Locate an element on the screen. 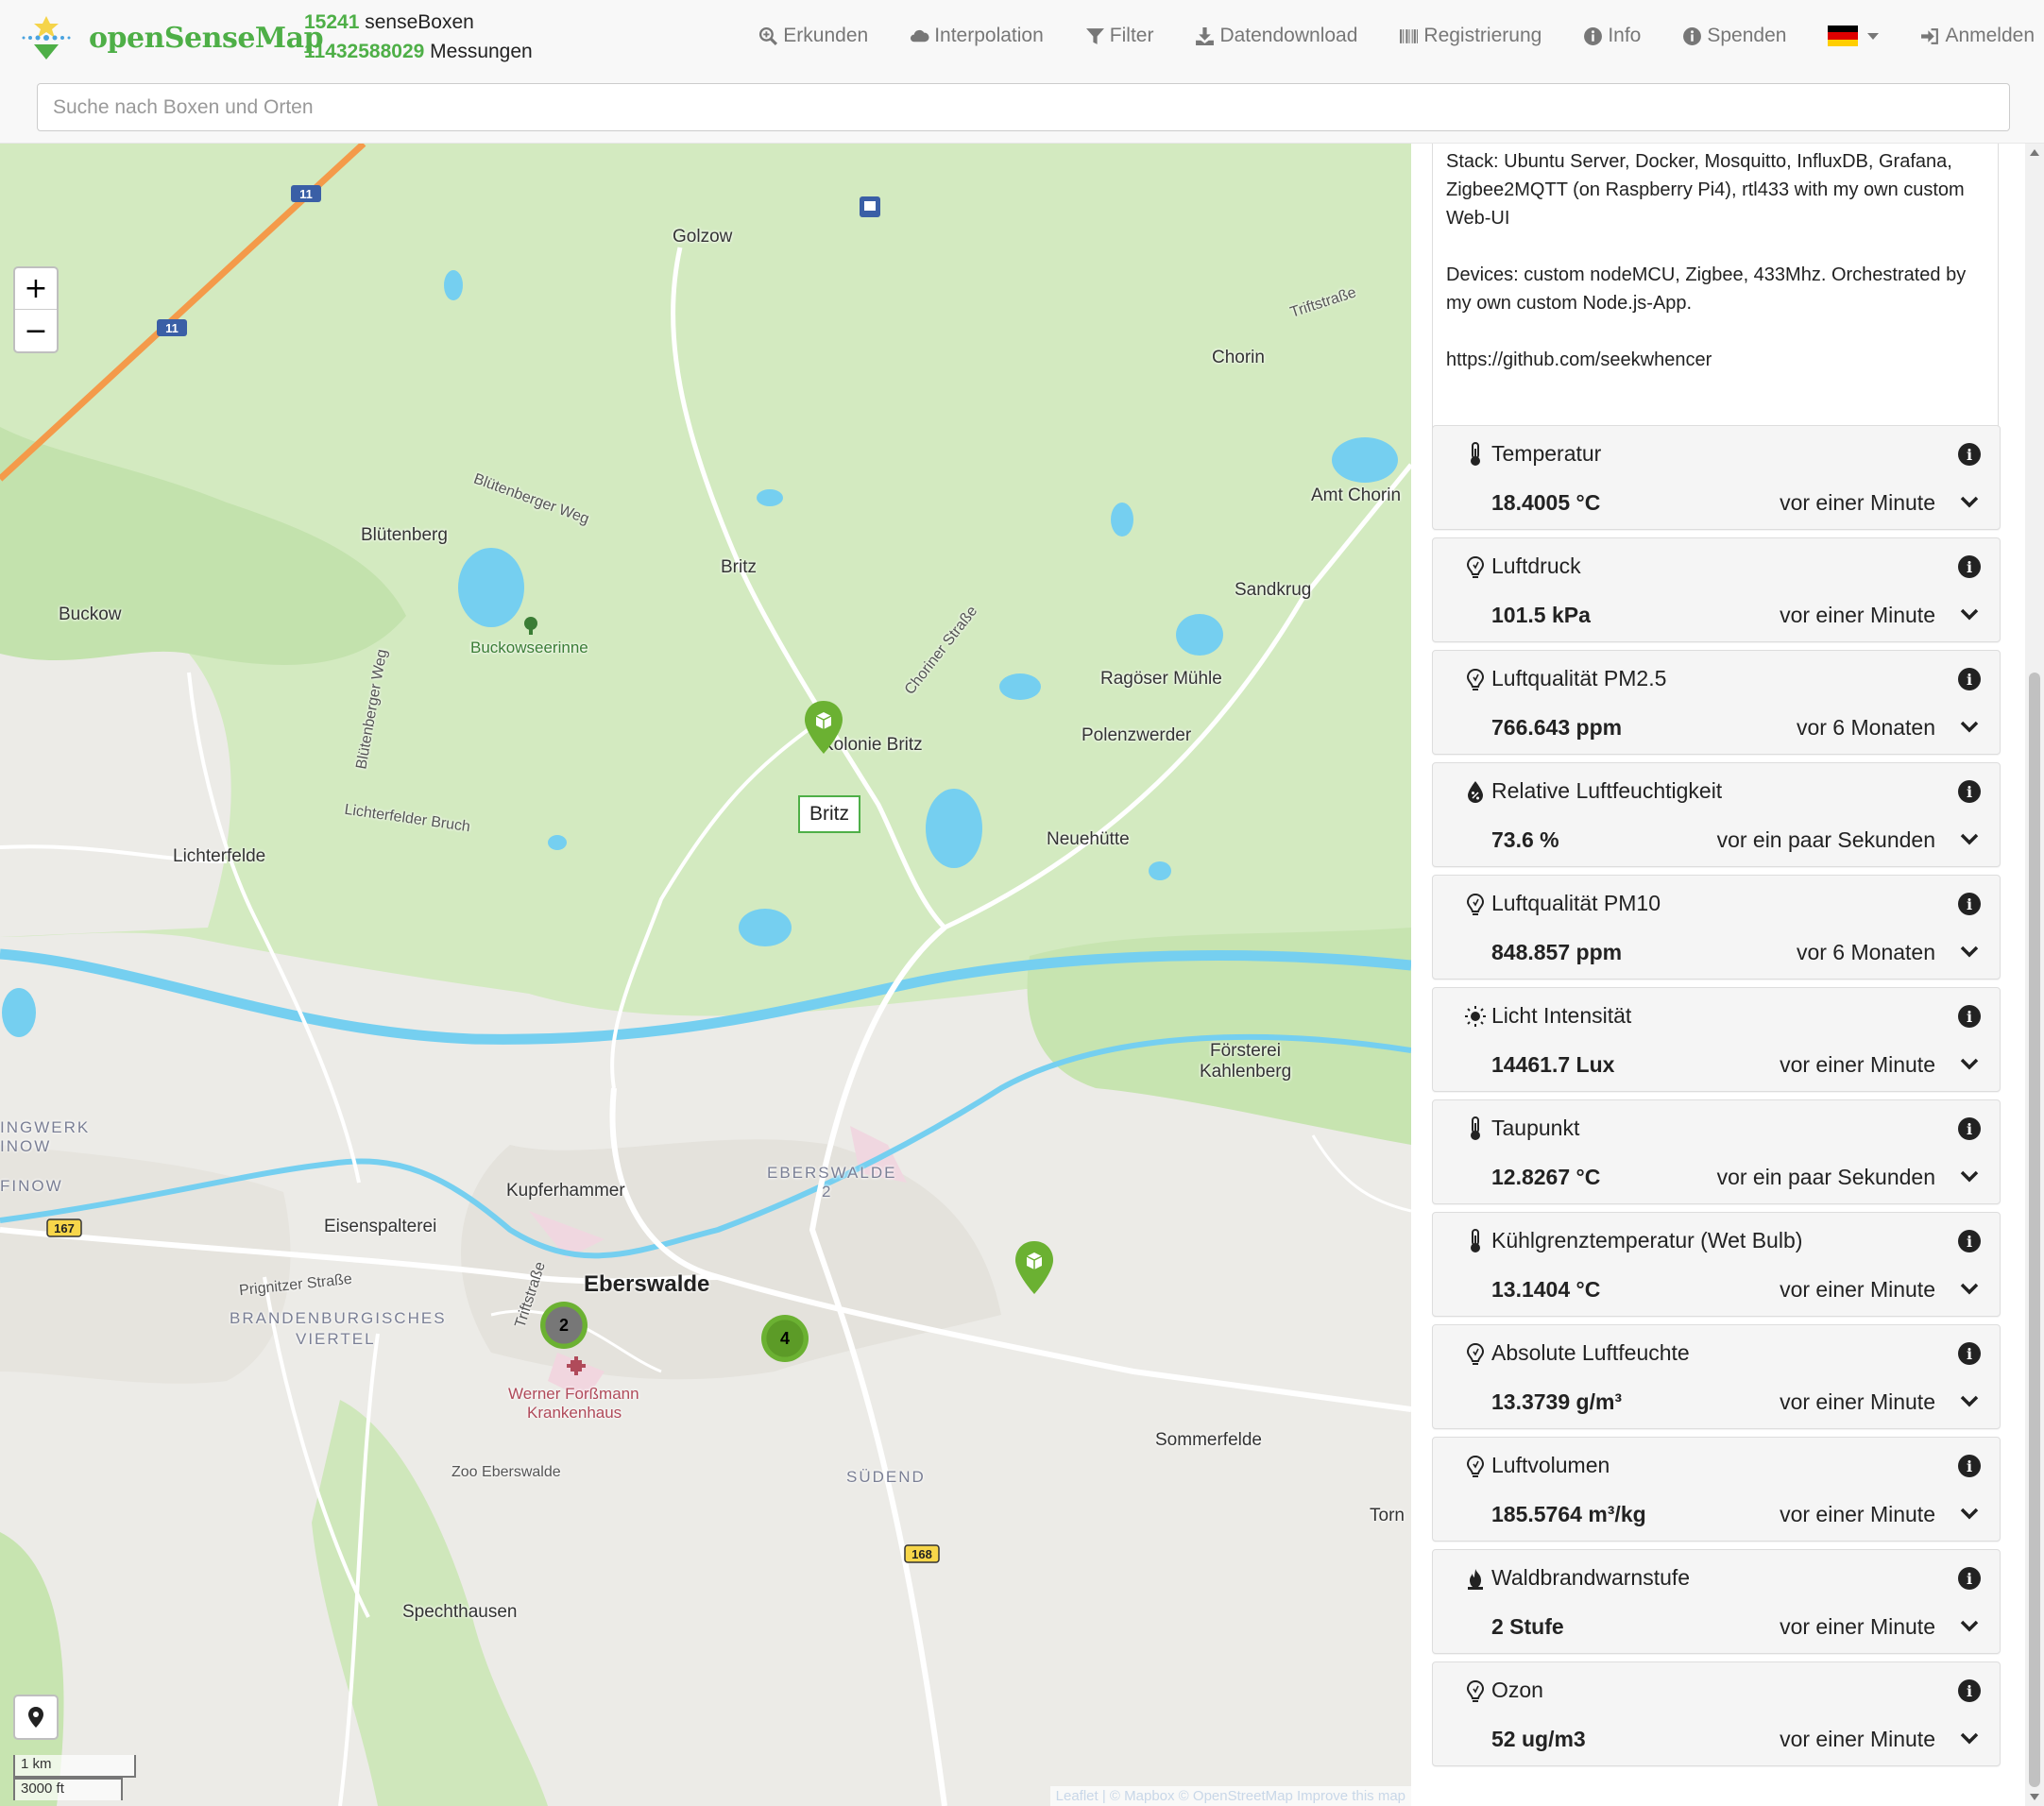 The width and height of the screenshot is (2044, 1806). zoom-in-button: + is located at coordinates (36, 289).